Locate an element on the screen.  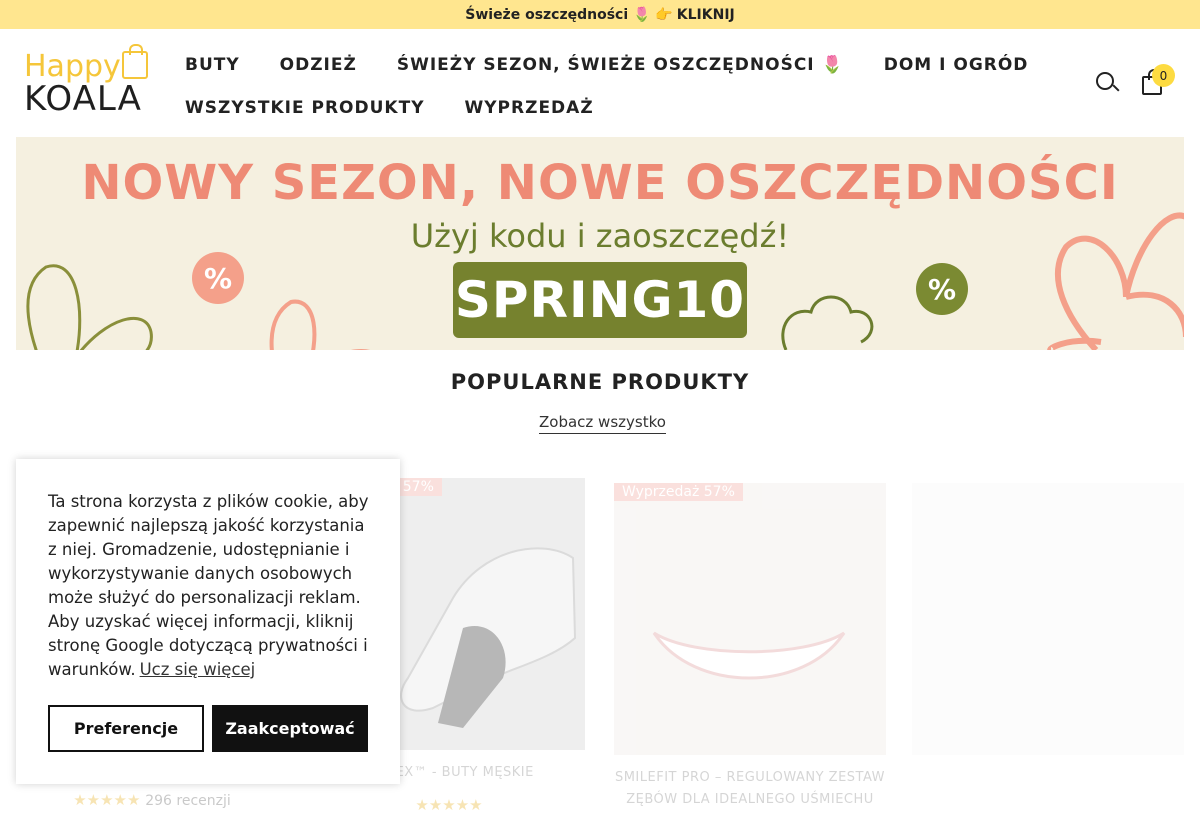
product-rating: ★★★★★ is located at coordinates (449, 805).